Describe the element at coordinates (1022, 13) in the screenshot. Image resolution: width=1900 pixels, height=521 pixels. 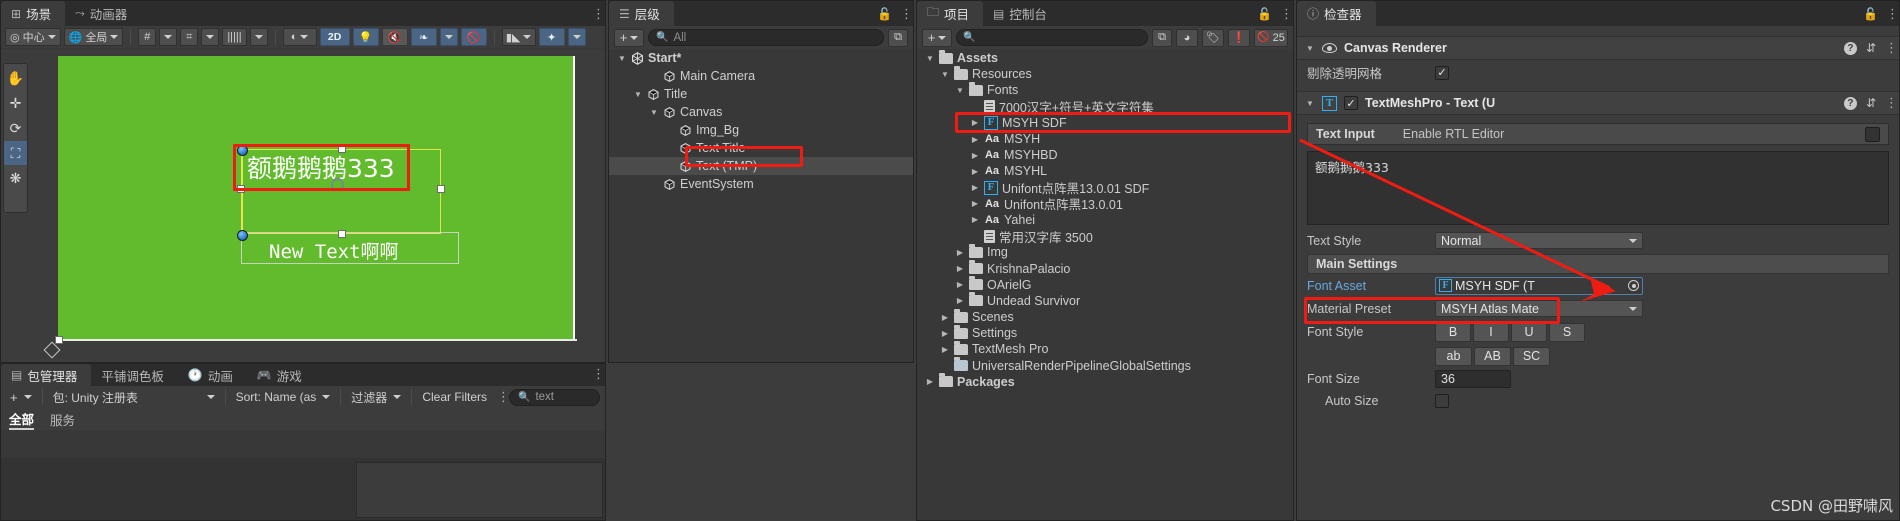
I see `tab-console: ▤ 控制台` at that location.